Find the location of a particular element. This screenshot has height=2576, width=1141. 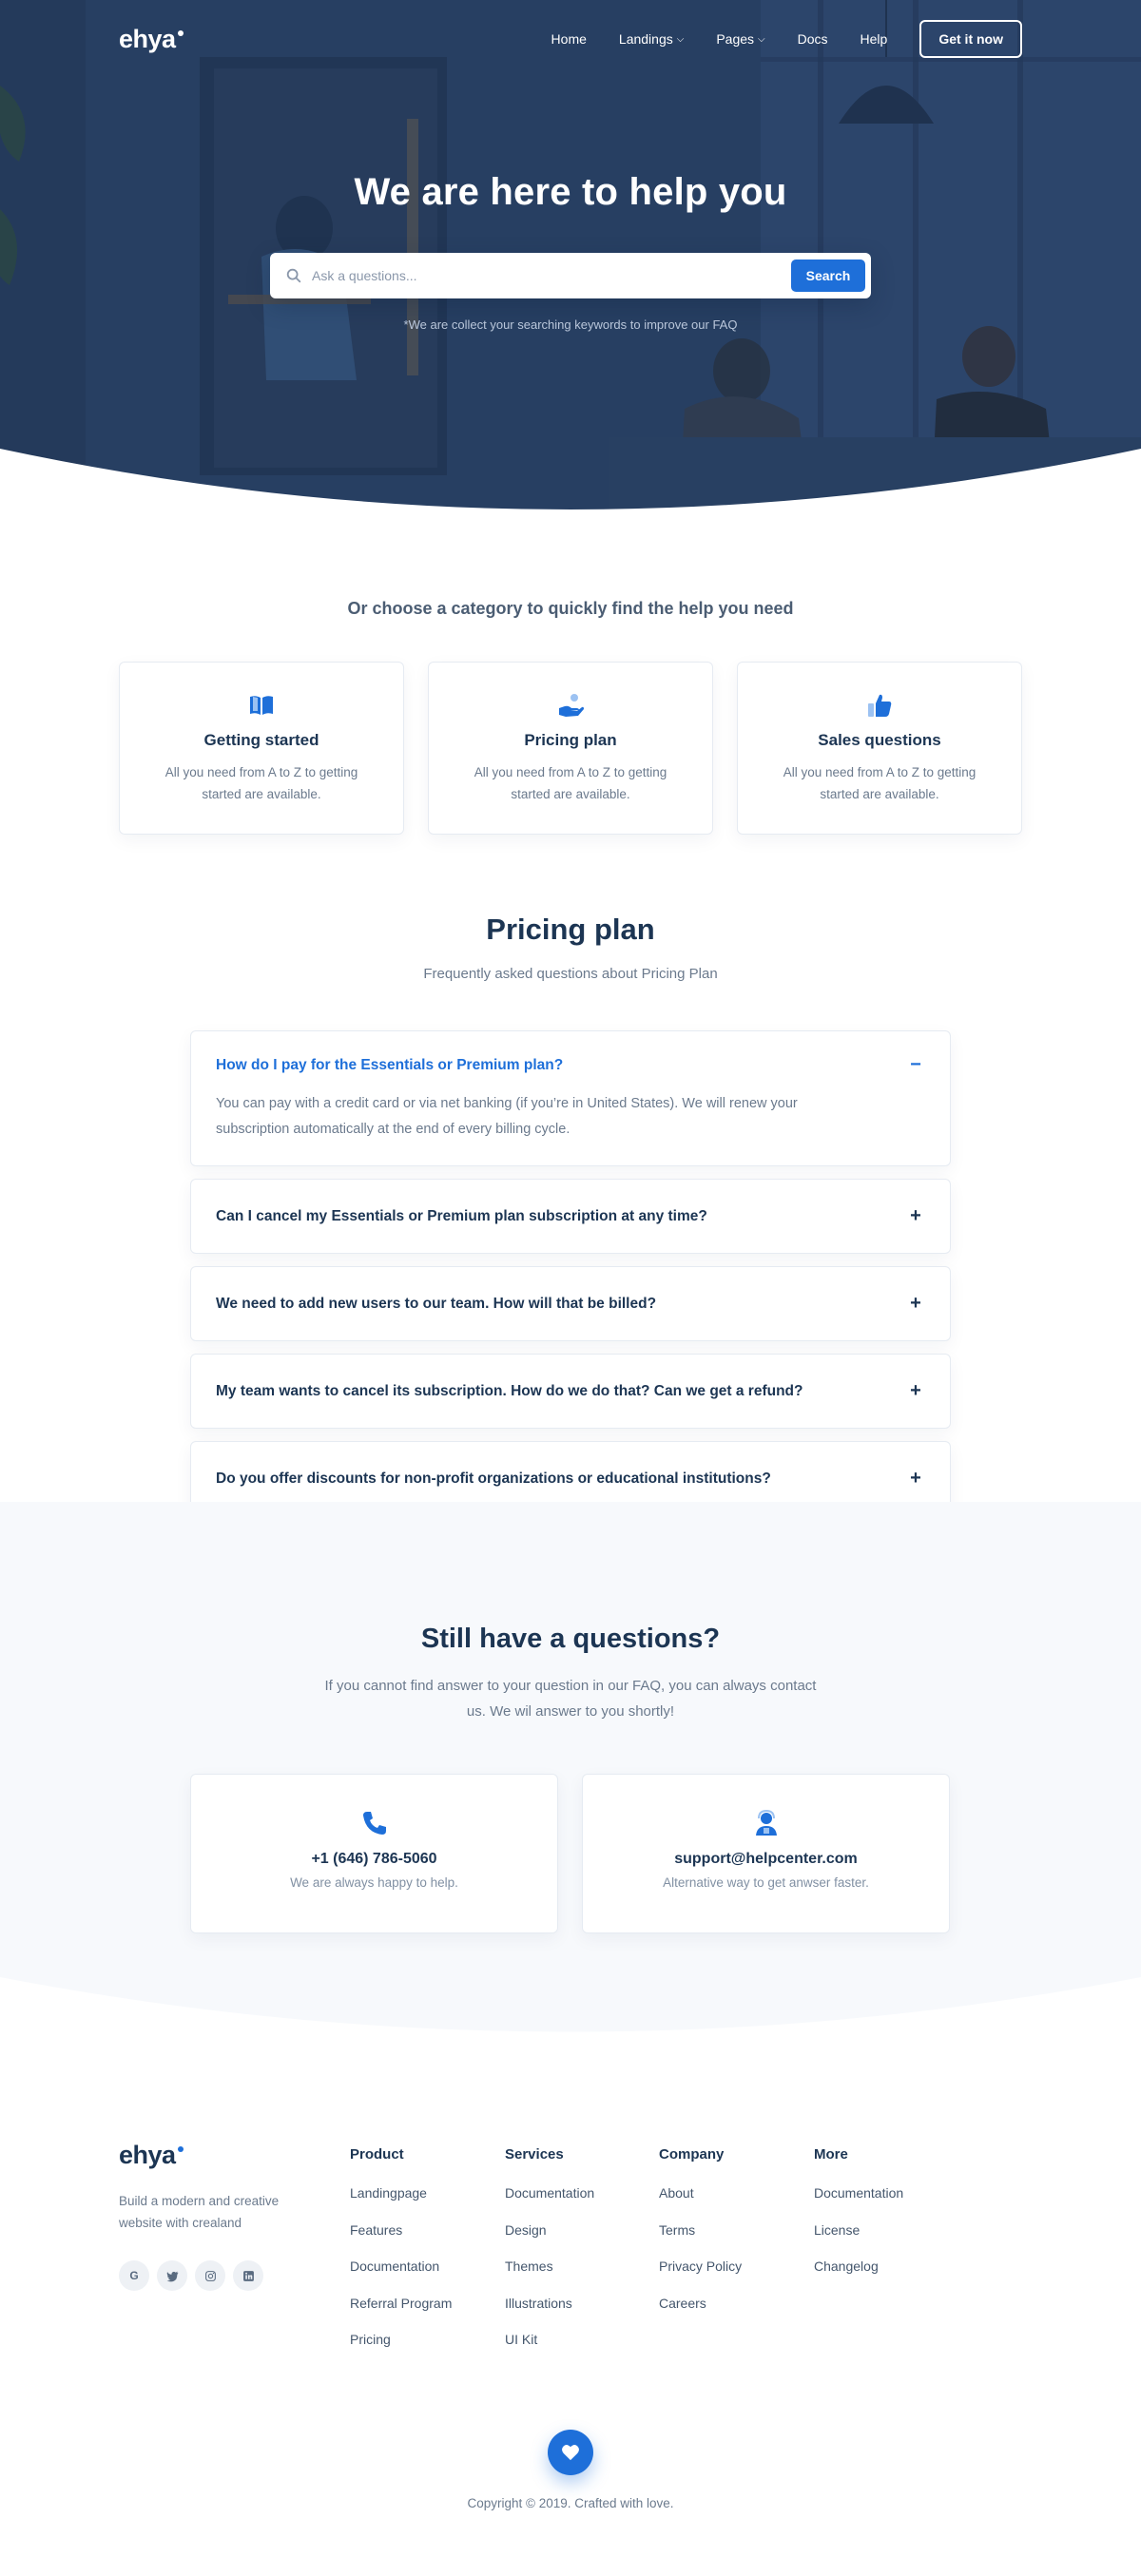

social-links: G is located at coordinates (191, 2276).